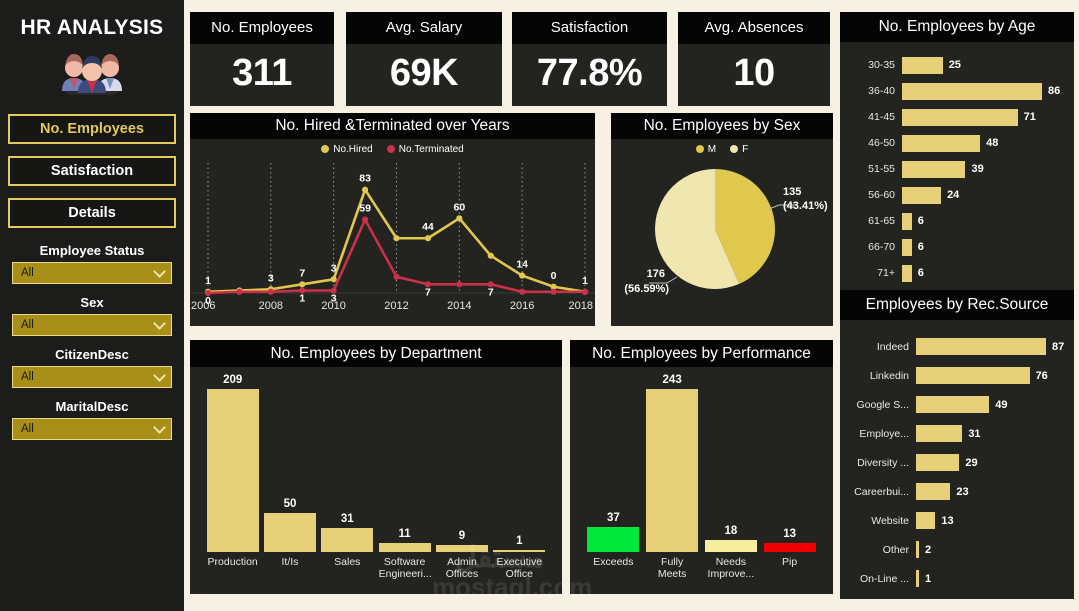 Image resolution: width=1079 pixels, height=611 pixels. What do you see at coordinates (365, 209) in the screenshot?
I see `svg-text: 59` at bounding box center [365, 209].